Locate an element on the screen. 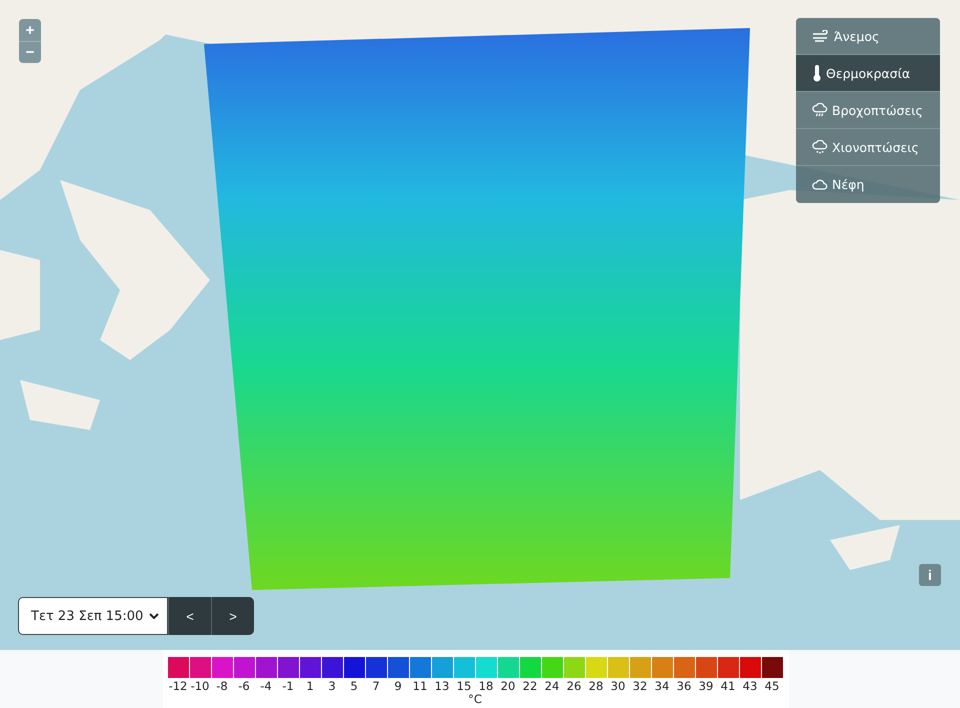 This screenshot has width=960, height=708. legend-label: -1 is located at coordinates (288, 686).